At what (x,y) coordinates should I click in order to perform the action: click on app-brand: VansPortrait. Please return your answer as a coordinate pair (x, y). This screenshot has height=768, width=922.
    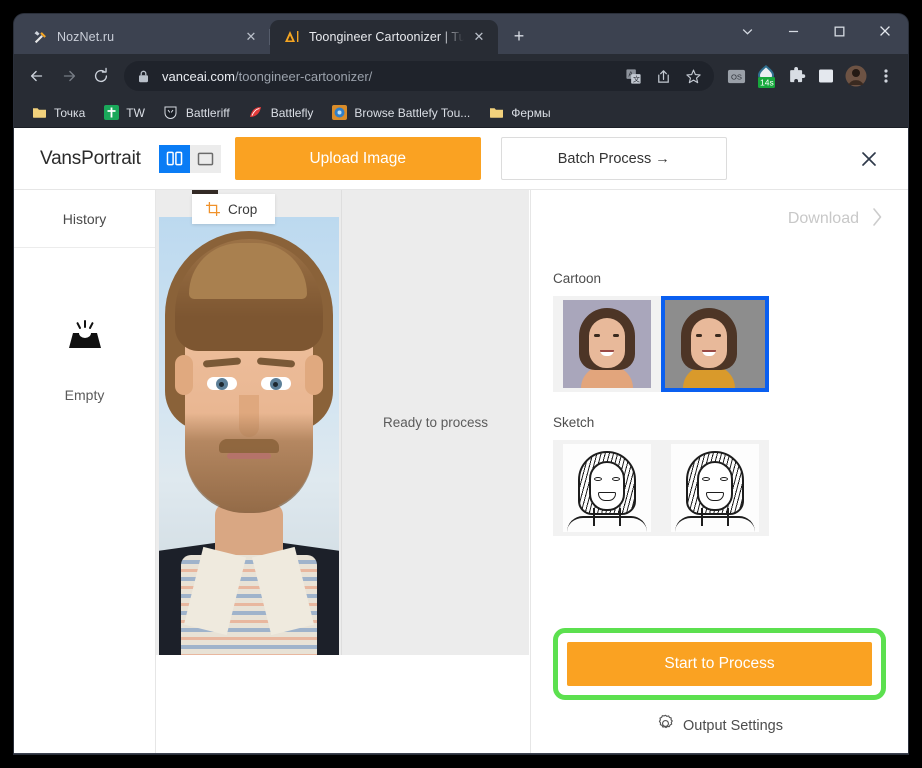
    Looking at the image, I should click on (90, 158).